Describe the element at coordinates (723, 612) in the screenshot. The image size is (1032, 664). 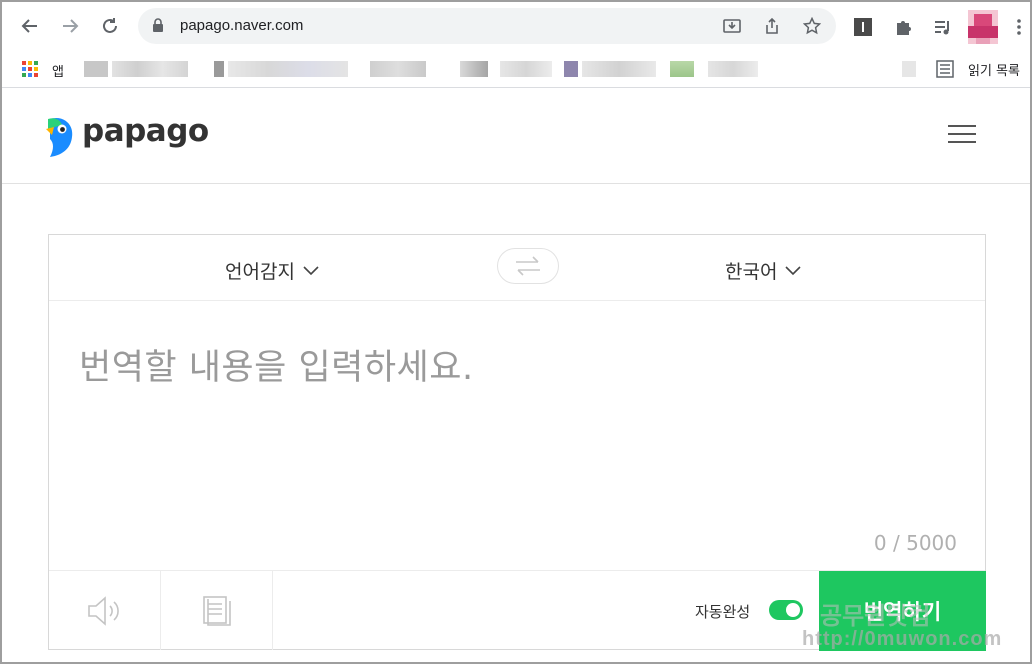
I see `autocomplete-label: 자동완성` at that location.